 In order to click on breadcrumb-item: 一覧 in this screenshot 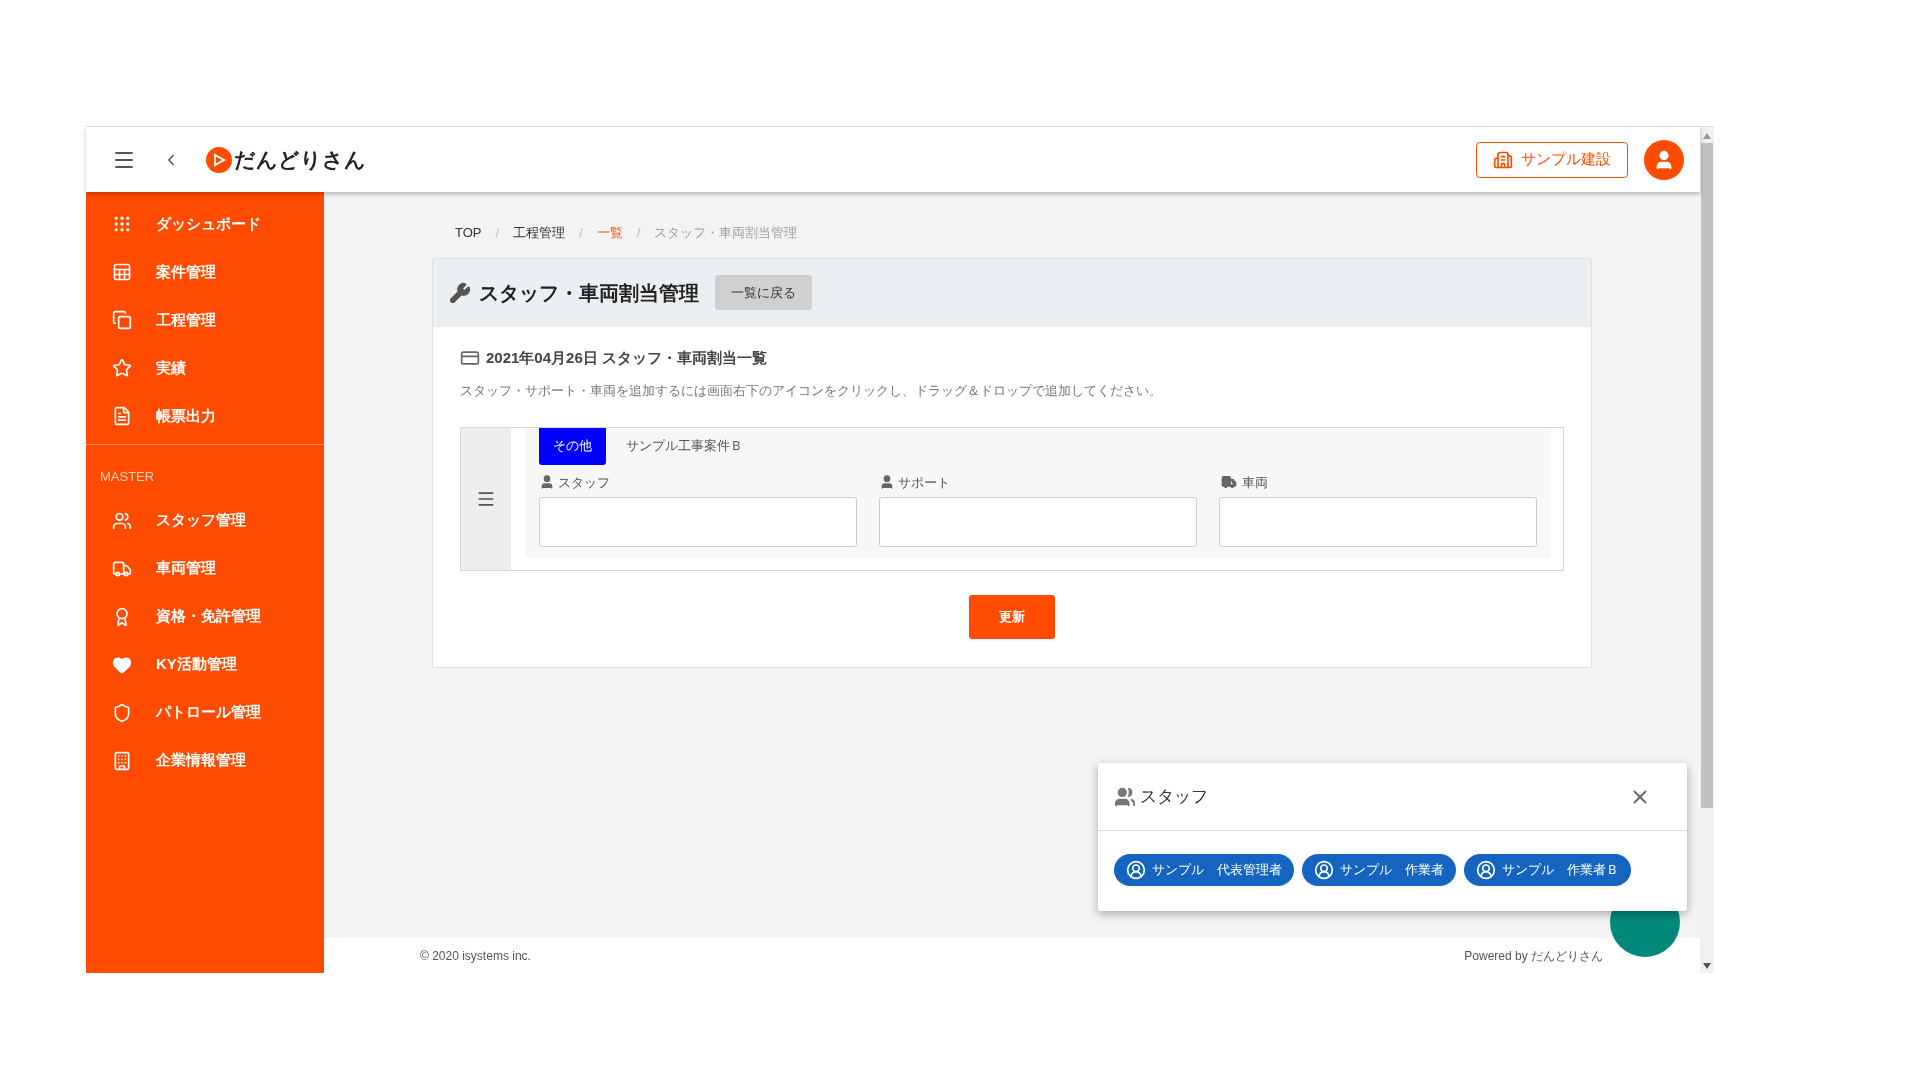, I will do `click(609, 233)`.